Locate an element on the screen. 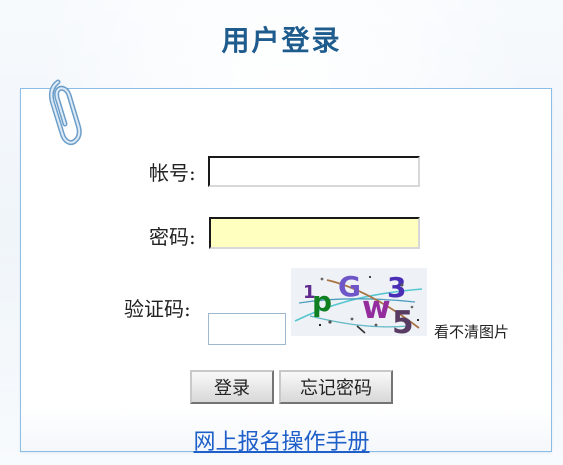  captcha-input is located at coordinates (247, 329).